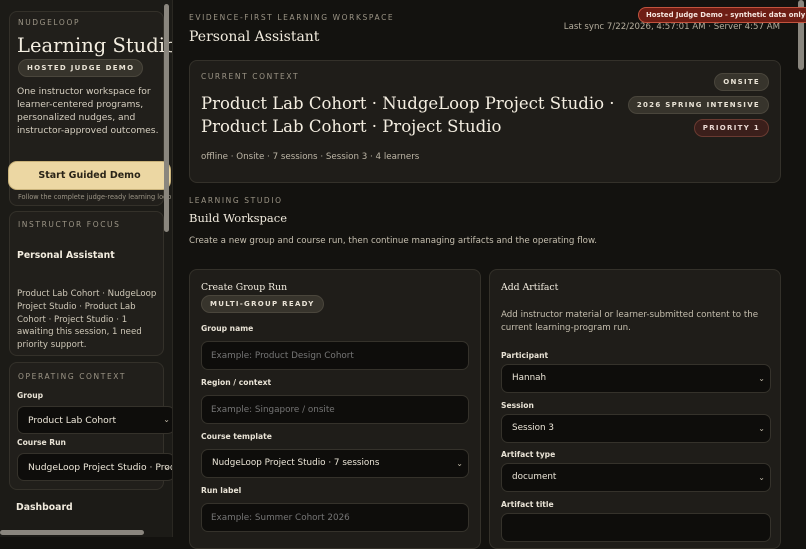 Image resolution: width=806 pixels, height=549 pixels. What do you see at coordinates (527, 504) in the screenshot?
I see `artifact-title-label: Artifact title` at bounding box center [527, 504].